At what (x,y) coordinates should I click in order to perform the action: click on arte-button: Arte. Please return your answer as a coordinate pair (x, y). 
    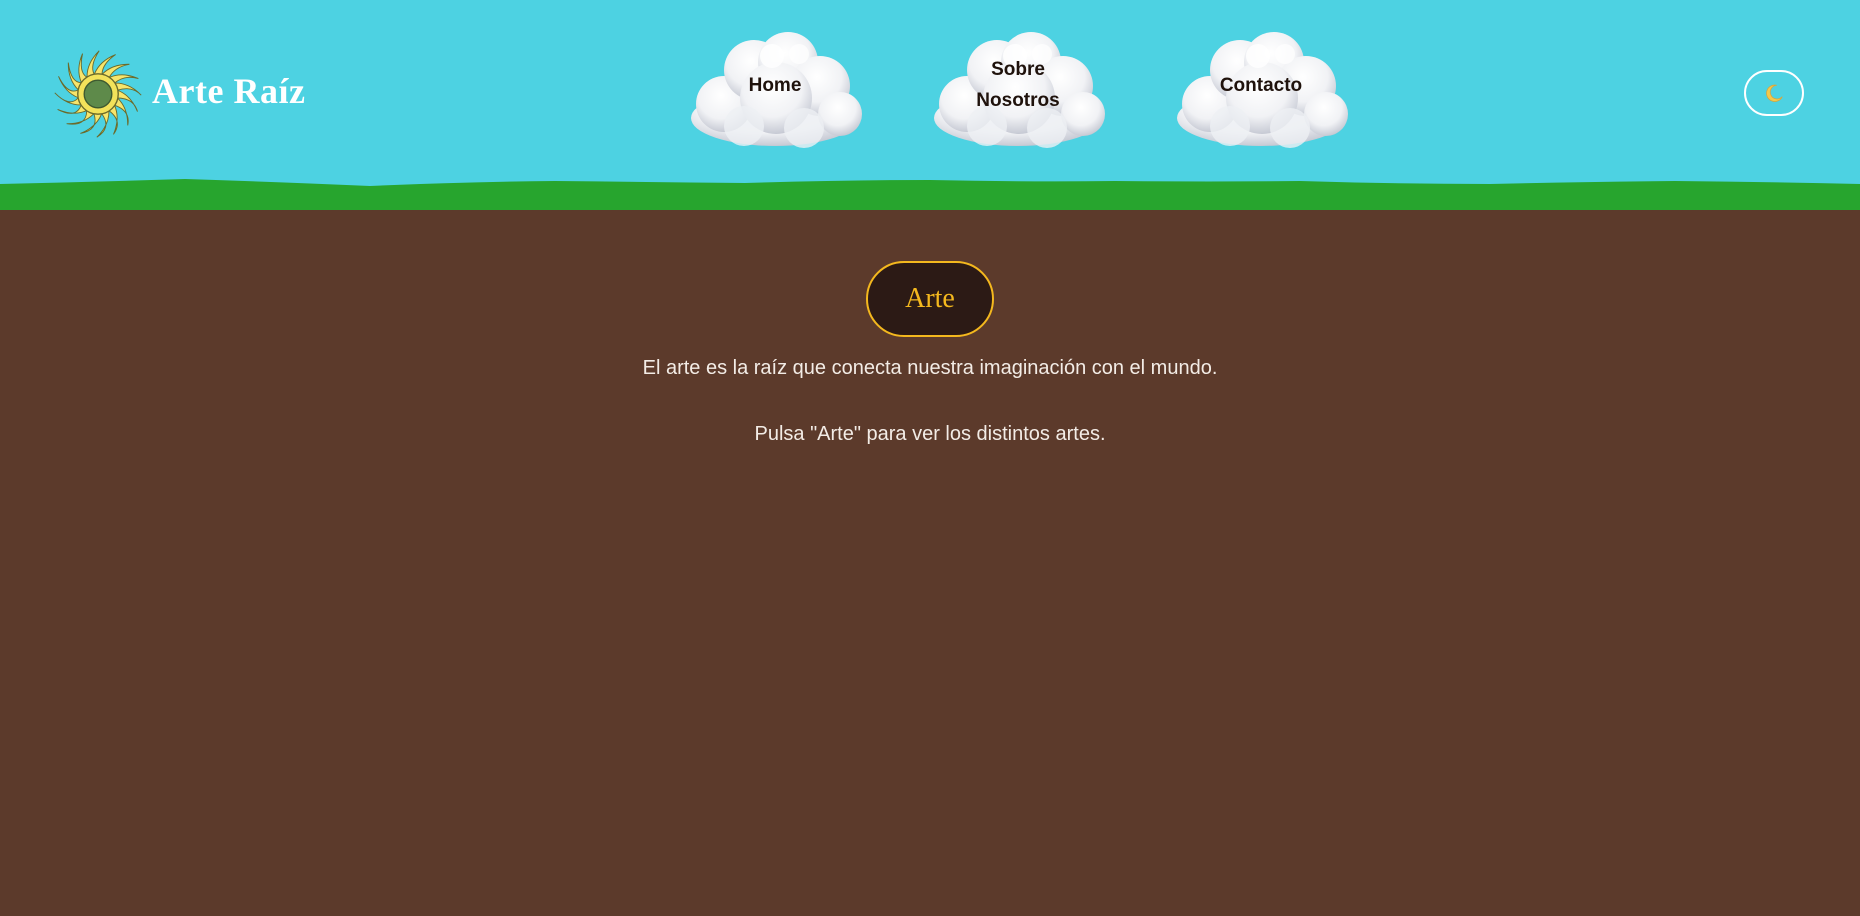
    Looking at the image, I should click on (930, 299).